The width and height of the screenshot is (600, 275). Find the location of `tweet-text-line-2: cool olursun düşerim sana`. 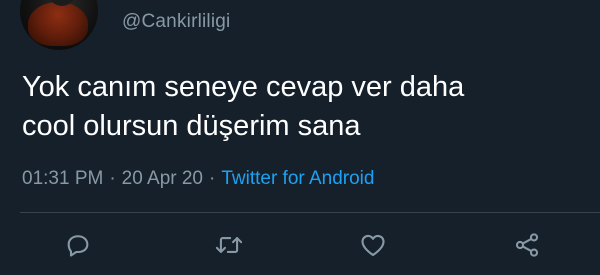

tweet-text-line-2: cool olursun düşerim sana is located at coordinates (191, 126).